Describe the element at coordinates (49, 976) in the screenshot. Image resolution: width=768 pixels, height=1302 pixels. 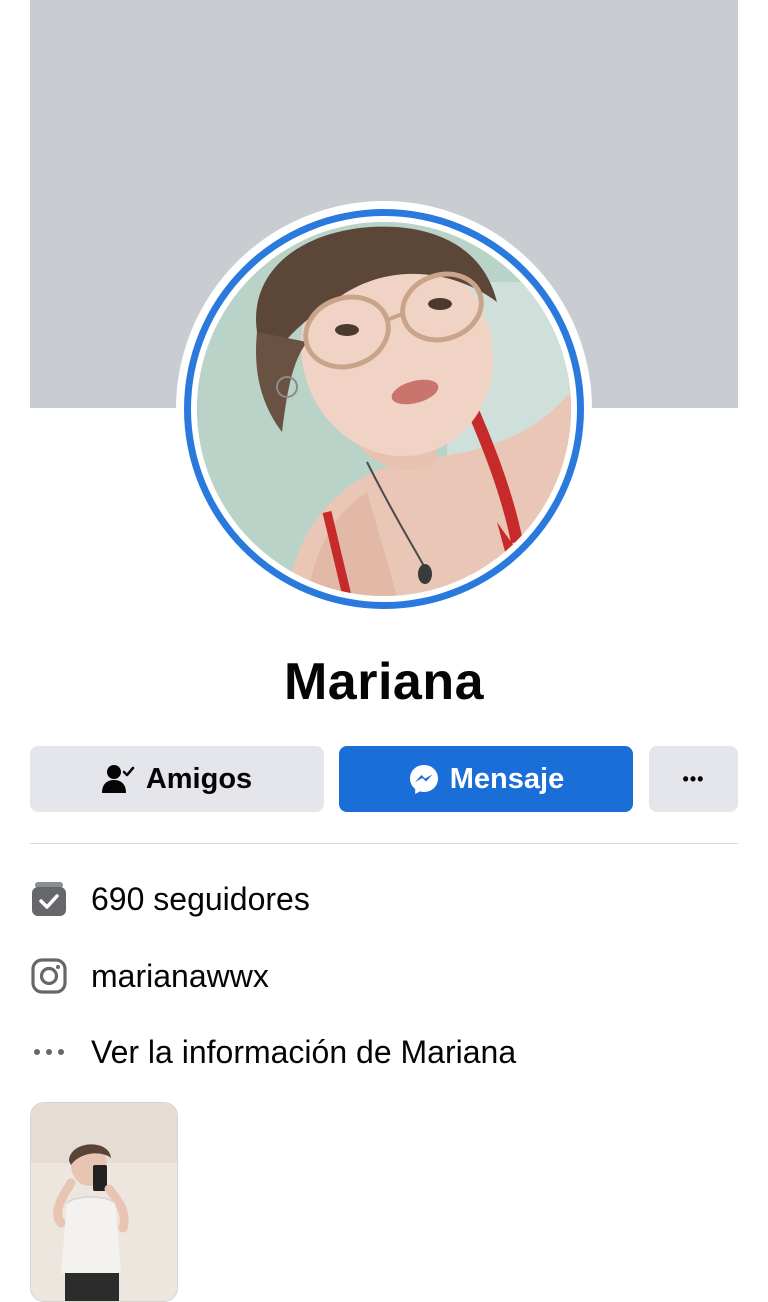
I see `instagram-icon` at that location.